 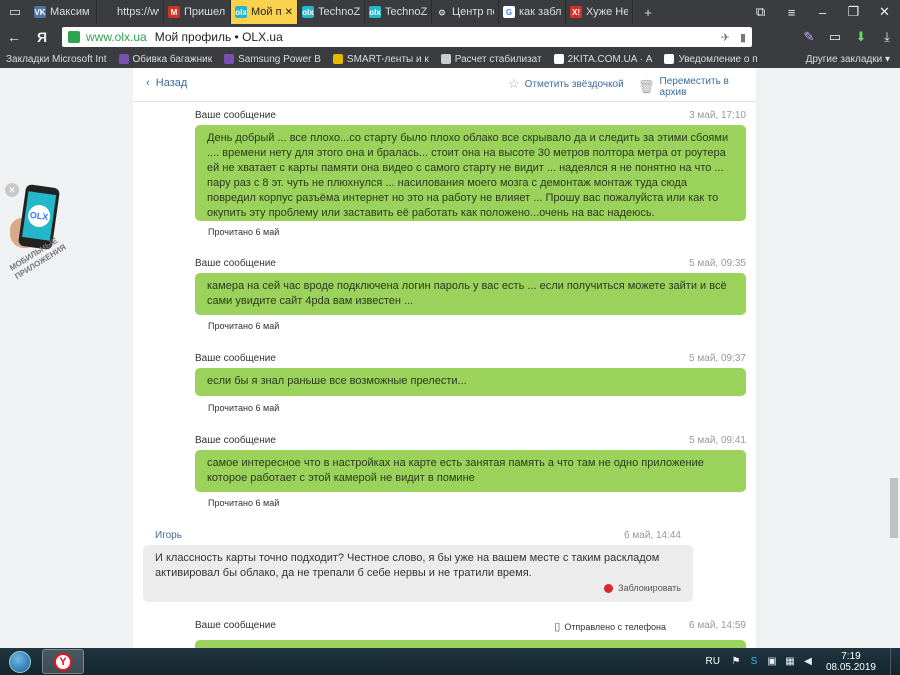 I want to click on extension-icon: ✎, so click(x=809, y=37).